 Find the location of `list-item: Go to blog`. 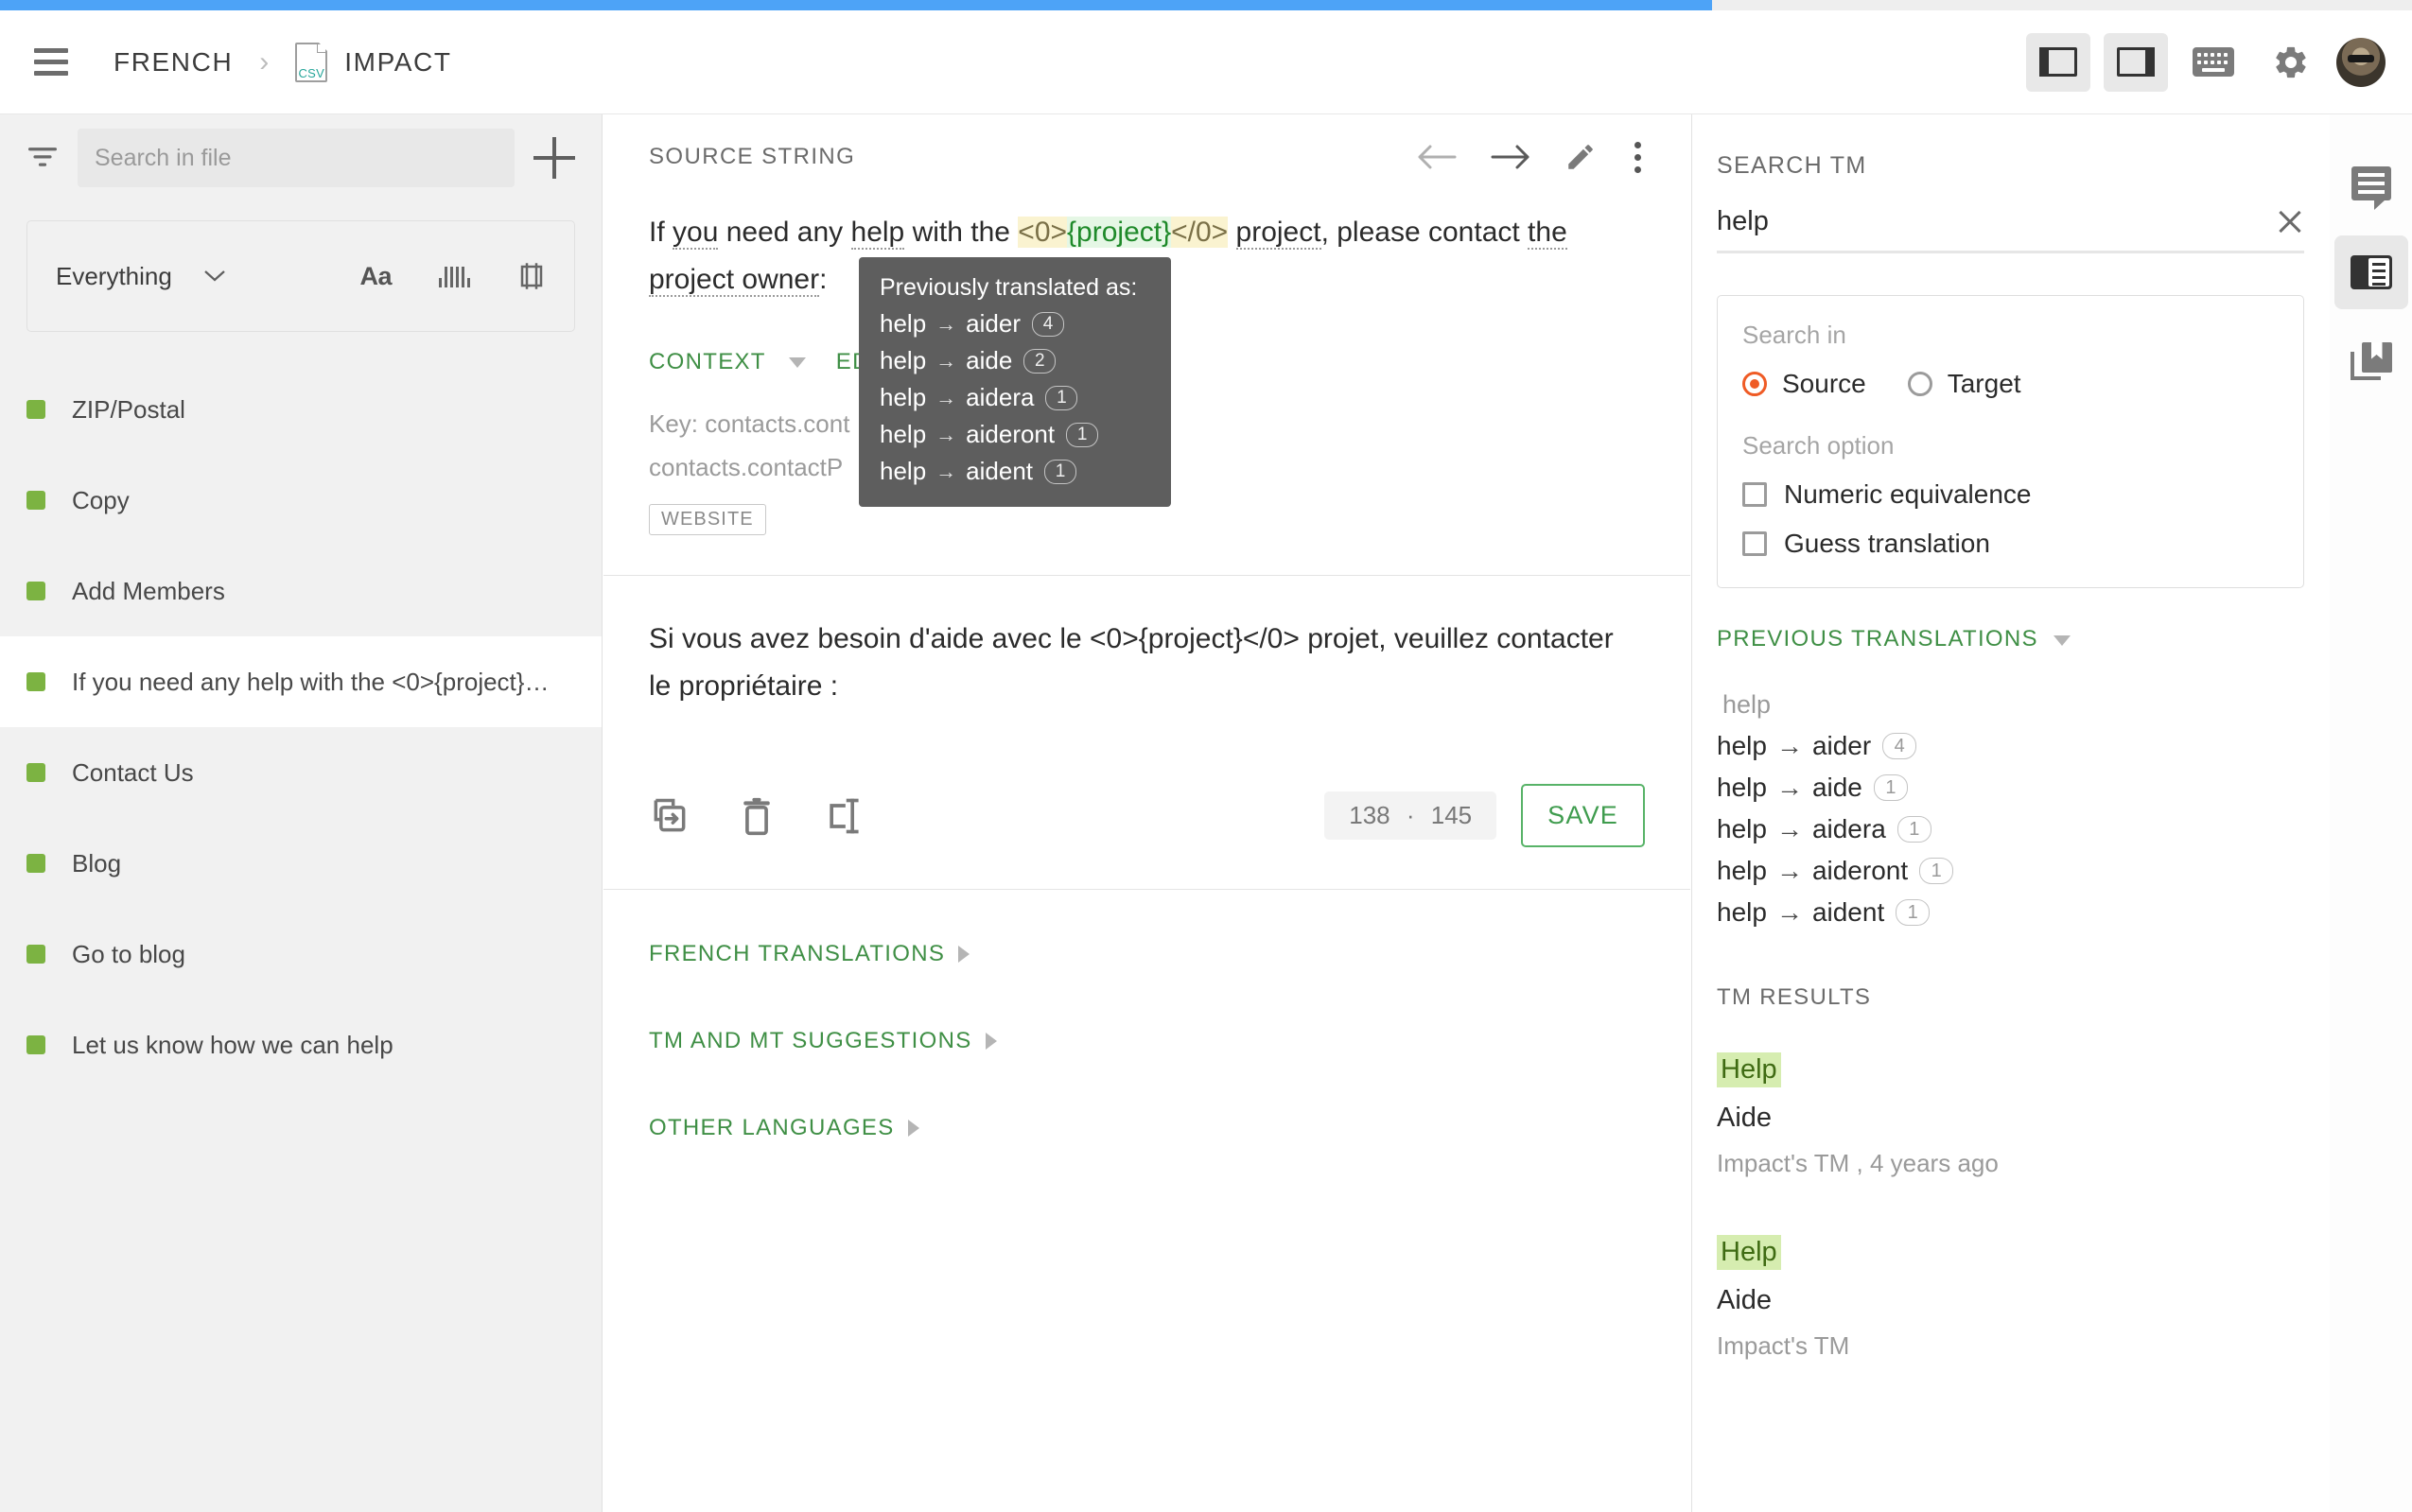

list-item: Go to blog is located at coordinates (301, 954).